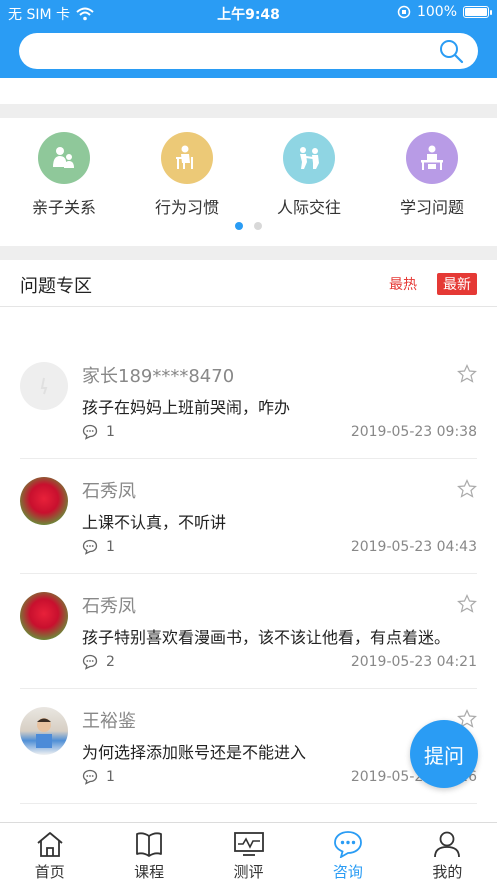  What do you see at coordinates (110, 662) in the screenshot?
I see `comment-count: 2` at bounding box center [110, 662].